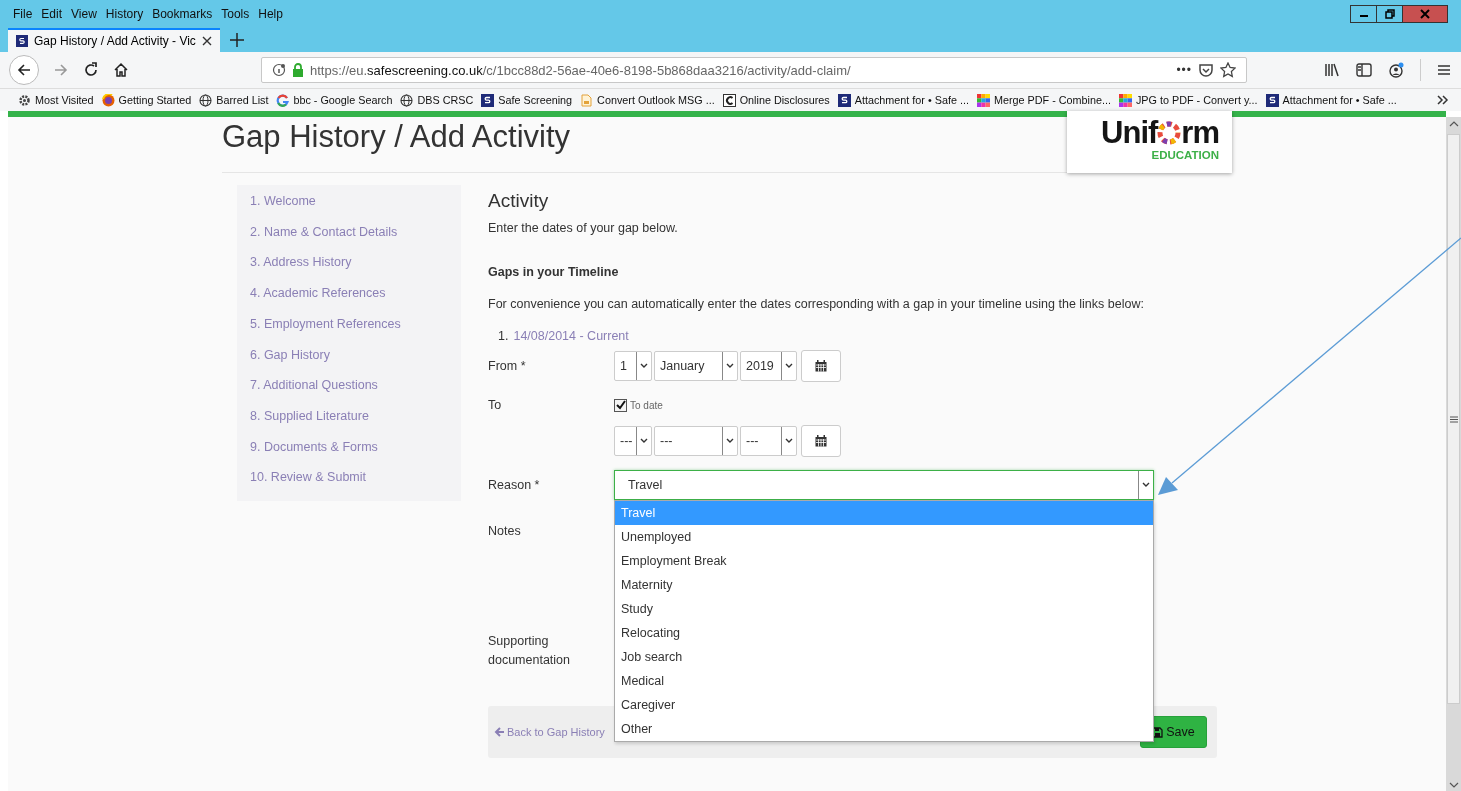  I want to click on reason-select: Travel, so click(884, 485).